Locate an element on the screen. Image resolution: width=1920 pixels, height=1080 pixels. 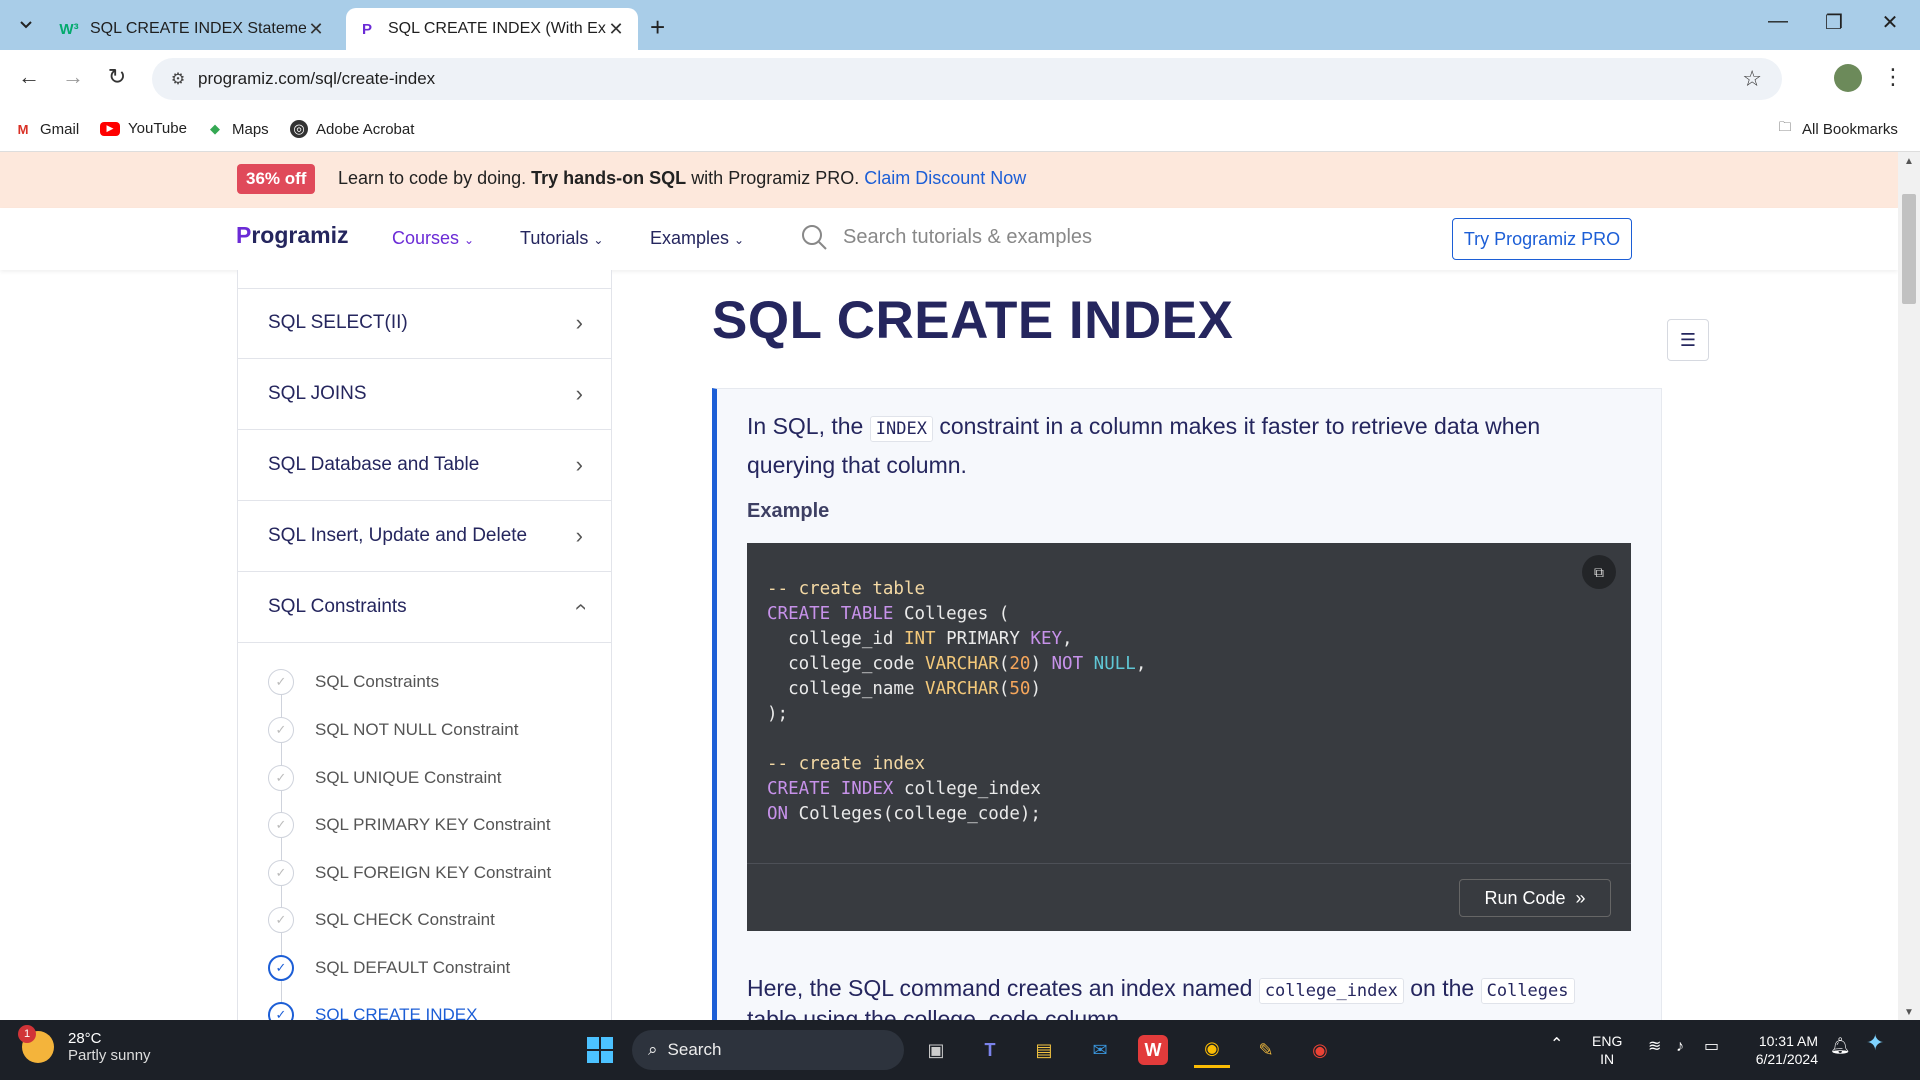
chevron-up-icon: ⌃ is located at coordinates (1556, 1045).